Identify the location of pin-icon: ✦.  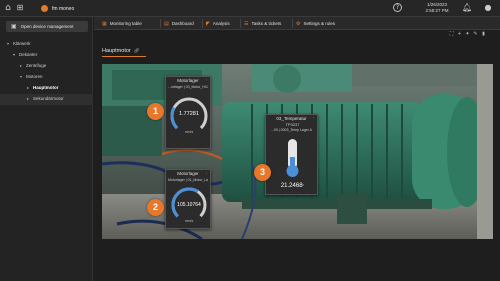
(467, 34).